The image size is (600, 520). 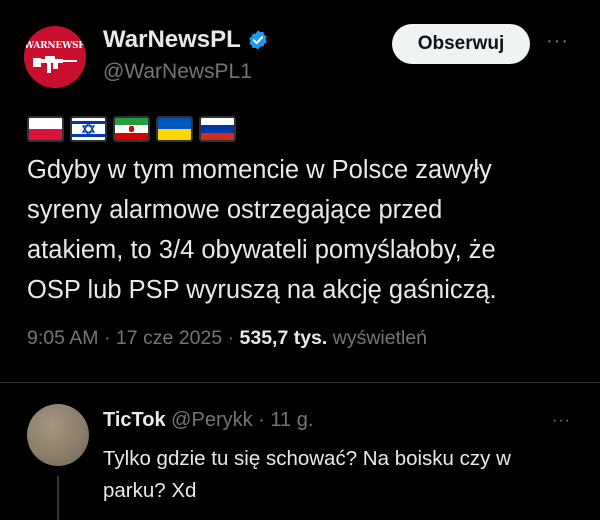 I want to click on tweet-text-line: Gdyby w tym momencie w Polsce zawyły, so click(x=259, y=170).